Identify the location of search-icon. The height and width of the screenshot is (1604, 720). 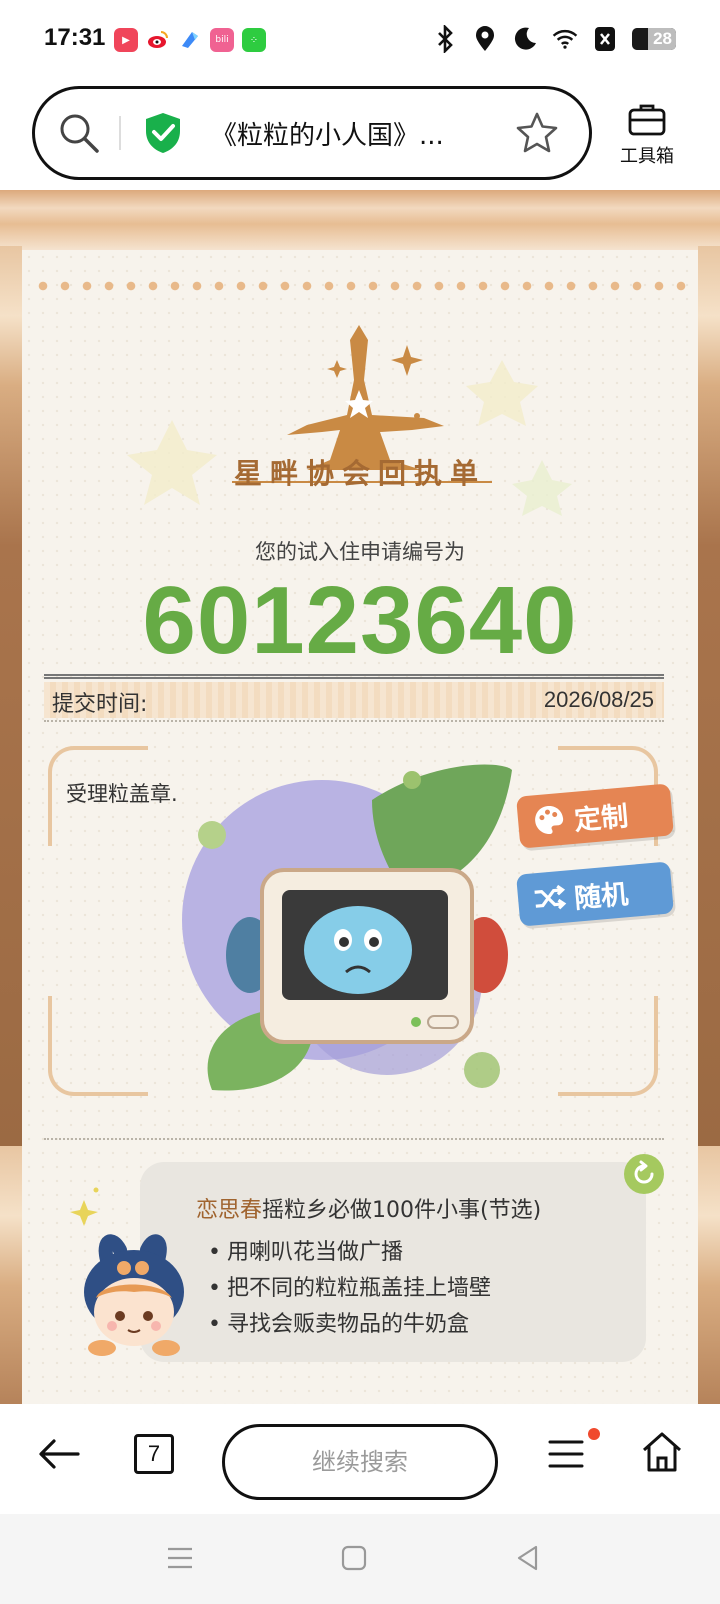
(79, 133).